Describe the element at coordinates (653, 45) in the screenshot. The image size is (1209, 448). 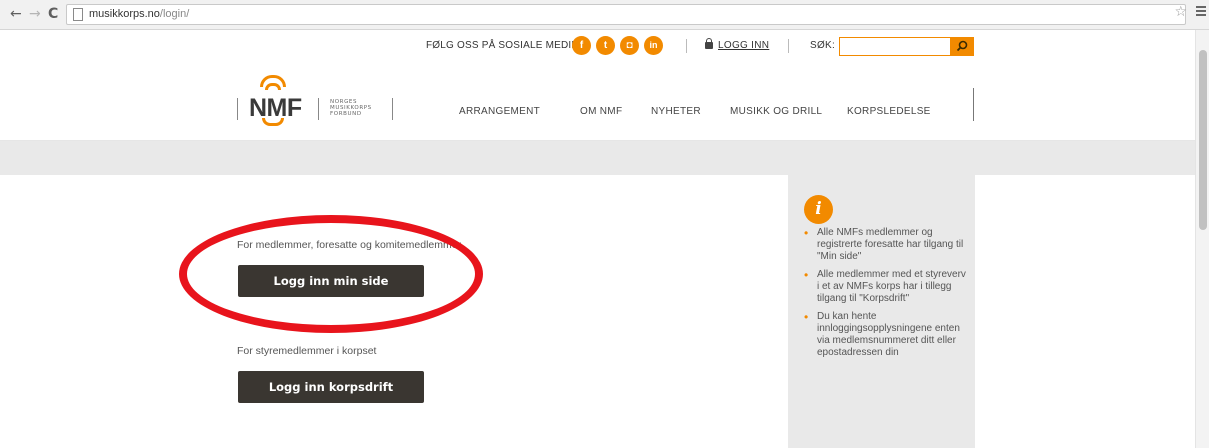
I see `linkedin-icon: in` at that location.